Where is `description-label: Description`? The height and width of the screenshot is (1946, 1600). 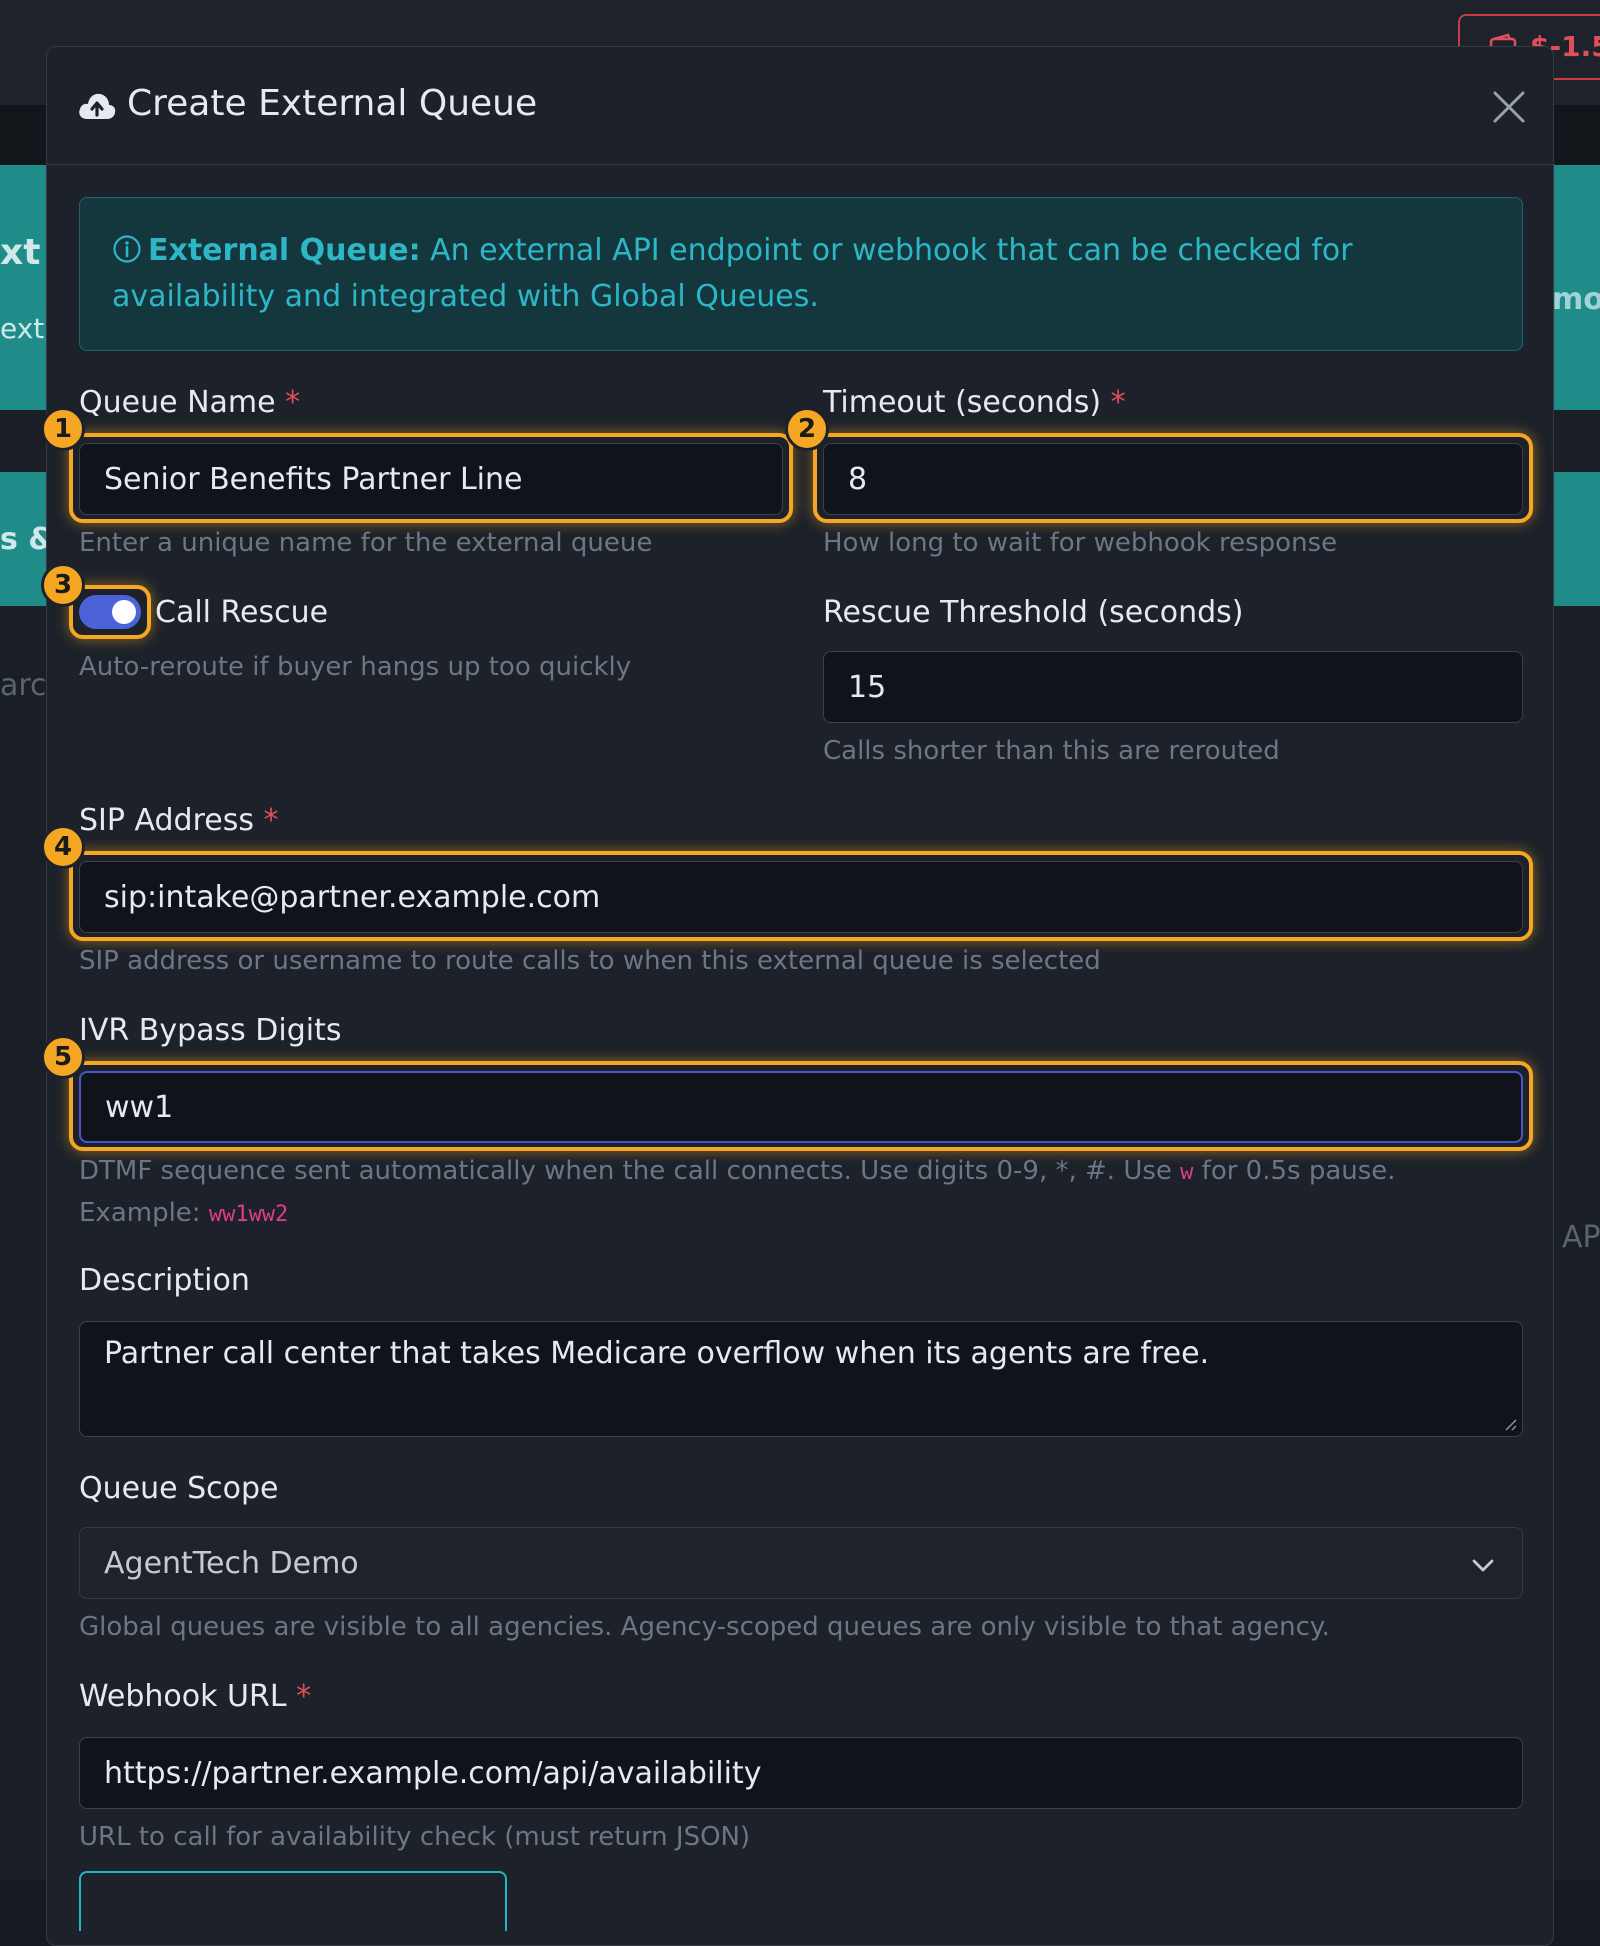 description-label: Description is located at coordinates (164, 1280).